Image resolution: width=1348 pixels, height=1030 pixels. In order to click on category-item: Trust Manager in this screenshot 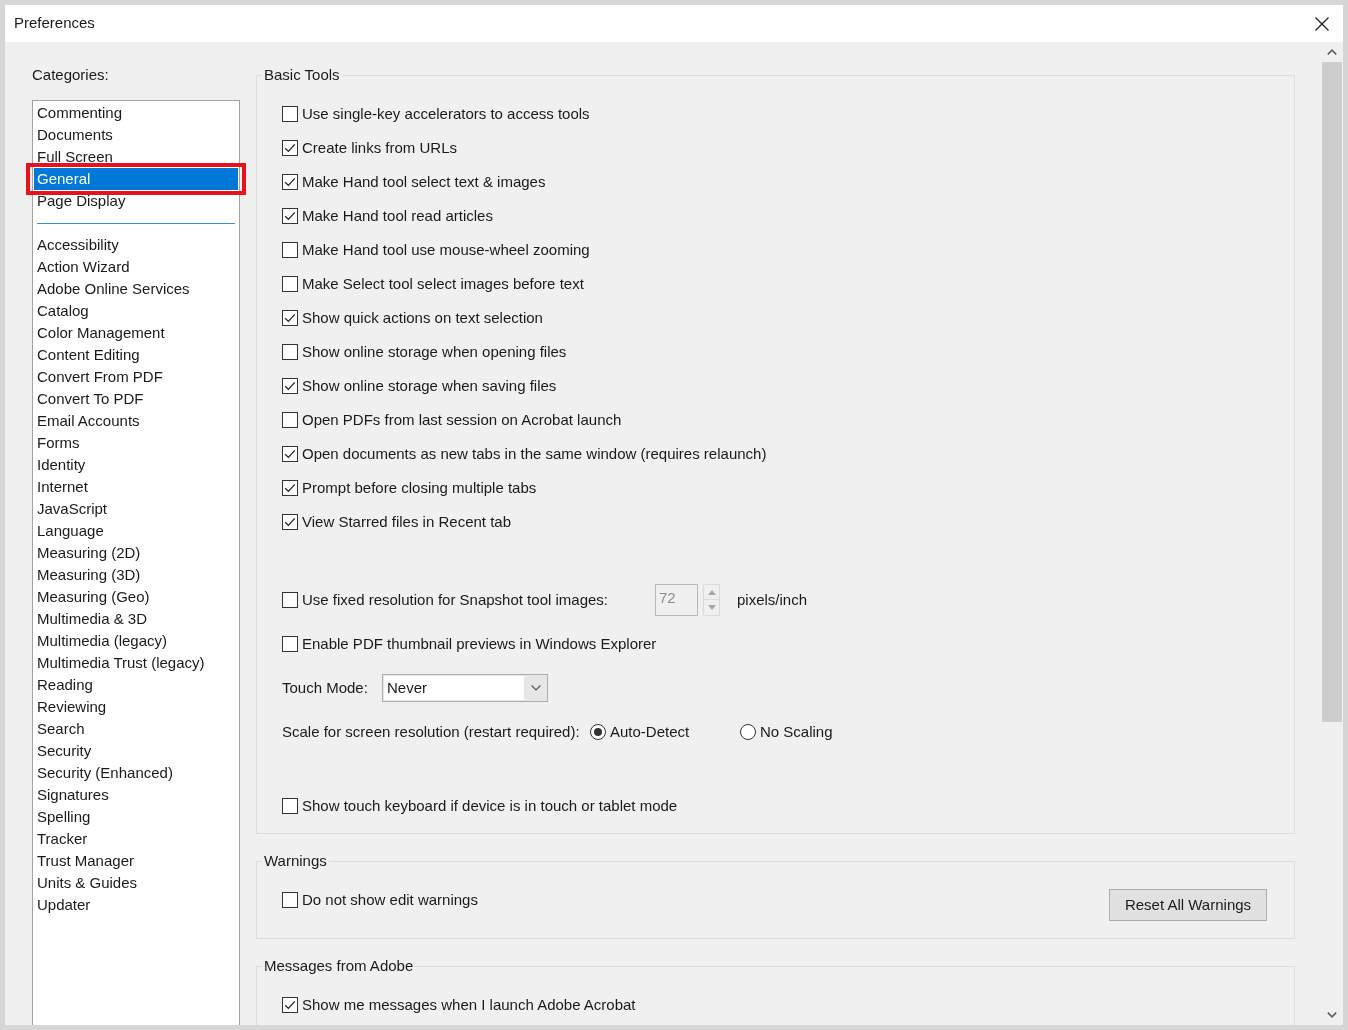, I will do `click(136, 861)`.